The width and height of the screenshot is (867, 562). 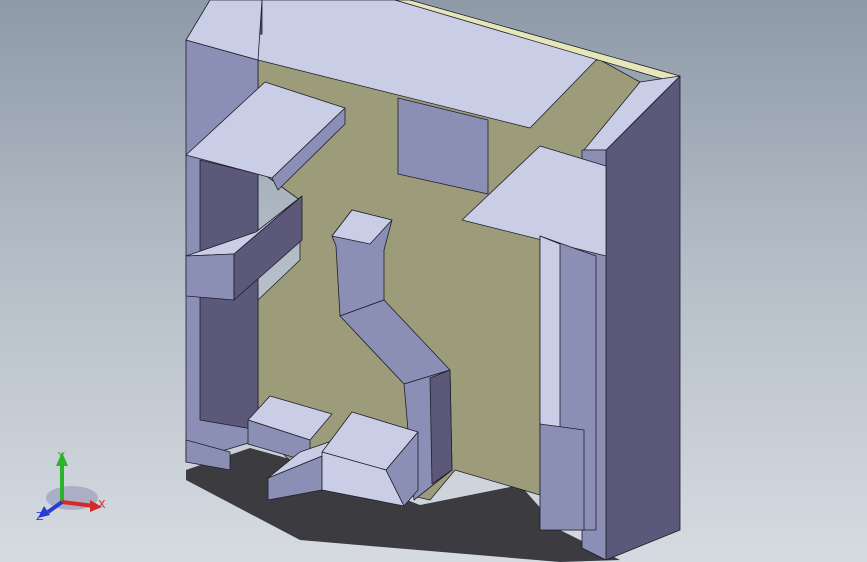 What do you see at coordinates (61, 456) in the screenshot?
I see `y-axis-label: Y` at bounding box center [61, 456].